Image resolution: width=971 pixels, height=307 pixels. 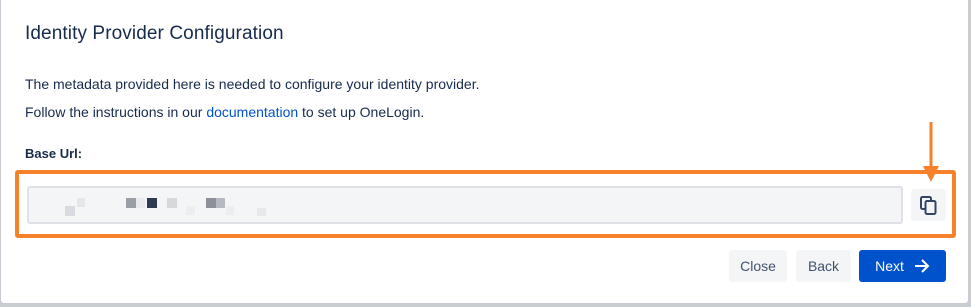 I want to click on back-button: Back, so click(x=823, y=266).